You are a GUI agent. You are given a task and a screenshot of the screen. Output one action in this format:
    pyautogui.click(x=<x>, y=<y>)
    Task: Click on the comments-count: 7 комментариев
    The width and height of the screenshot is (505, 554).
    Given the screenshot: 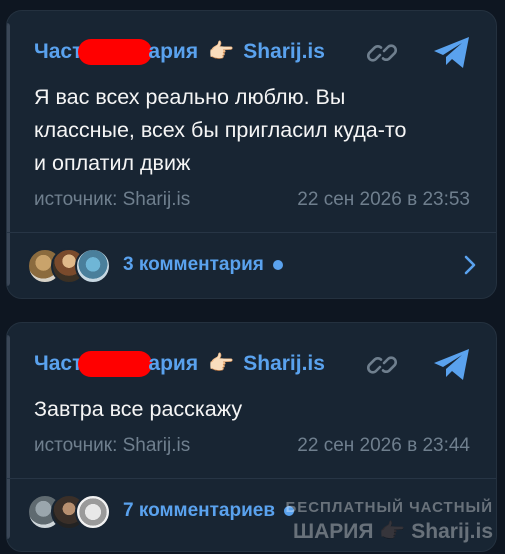 What is the action you would take?
    pyautogui.click(x=209, y=511)
    